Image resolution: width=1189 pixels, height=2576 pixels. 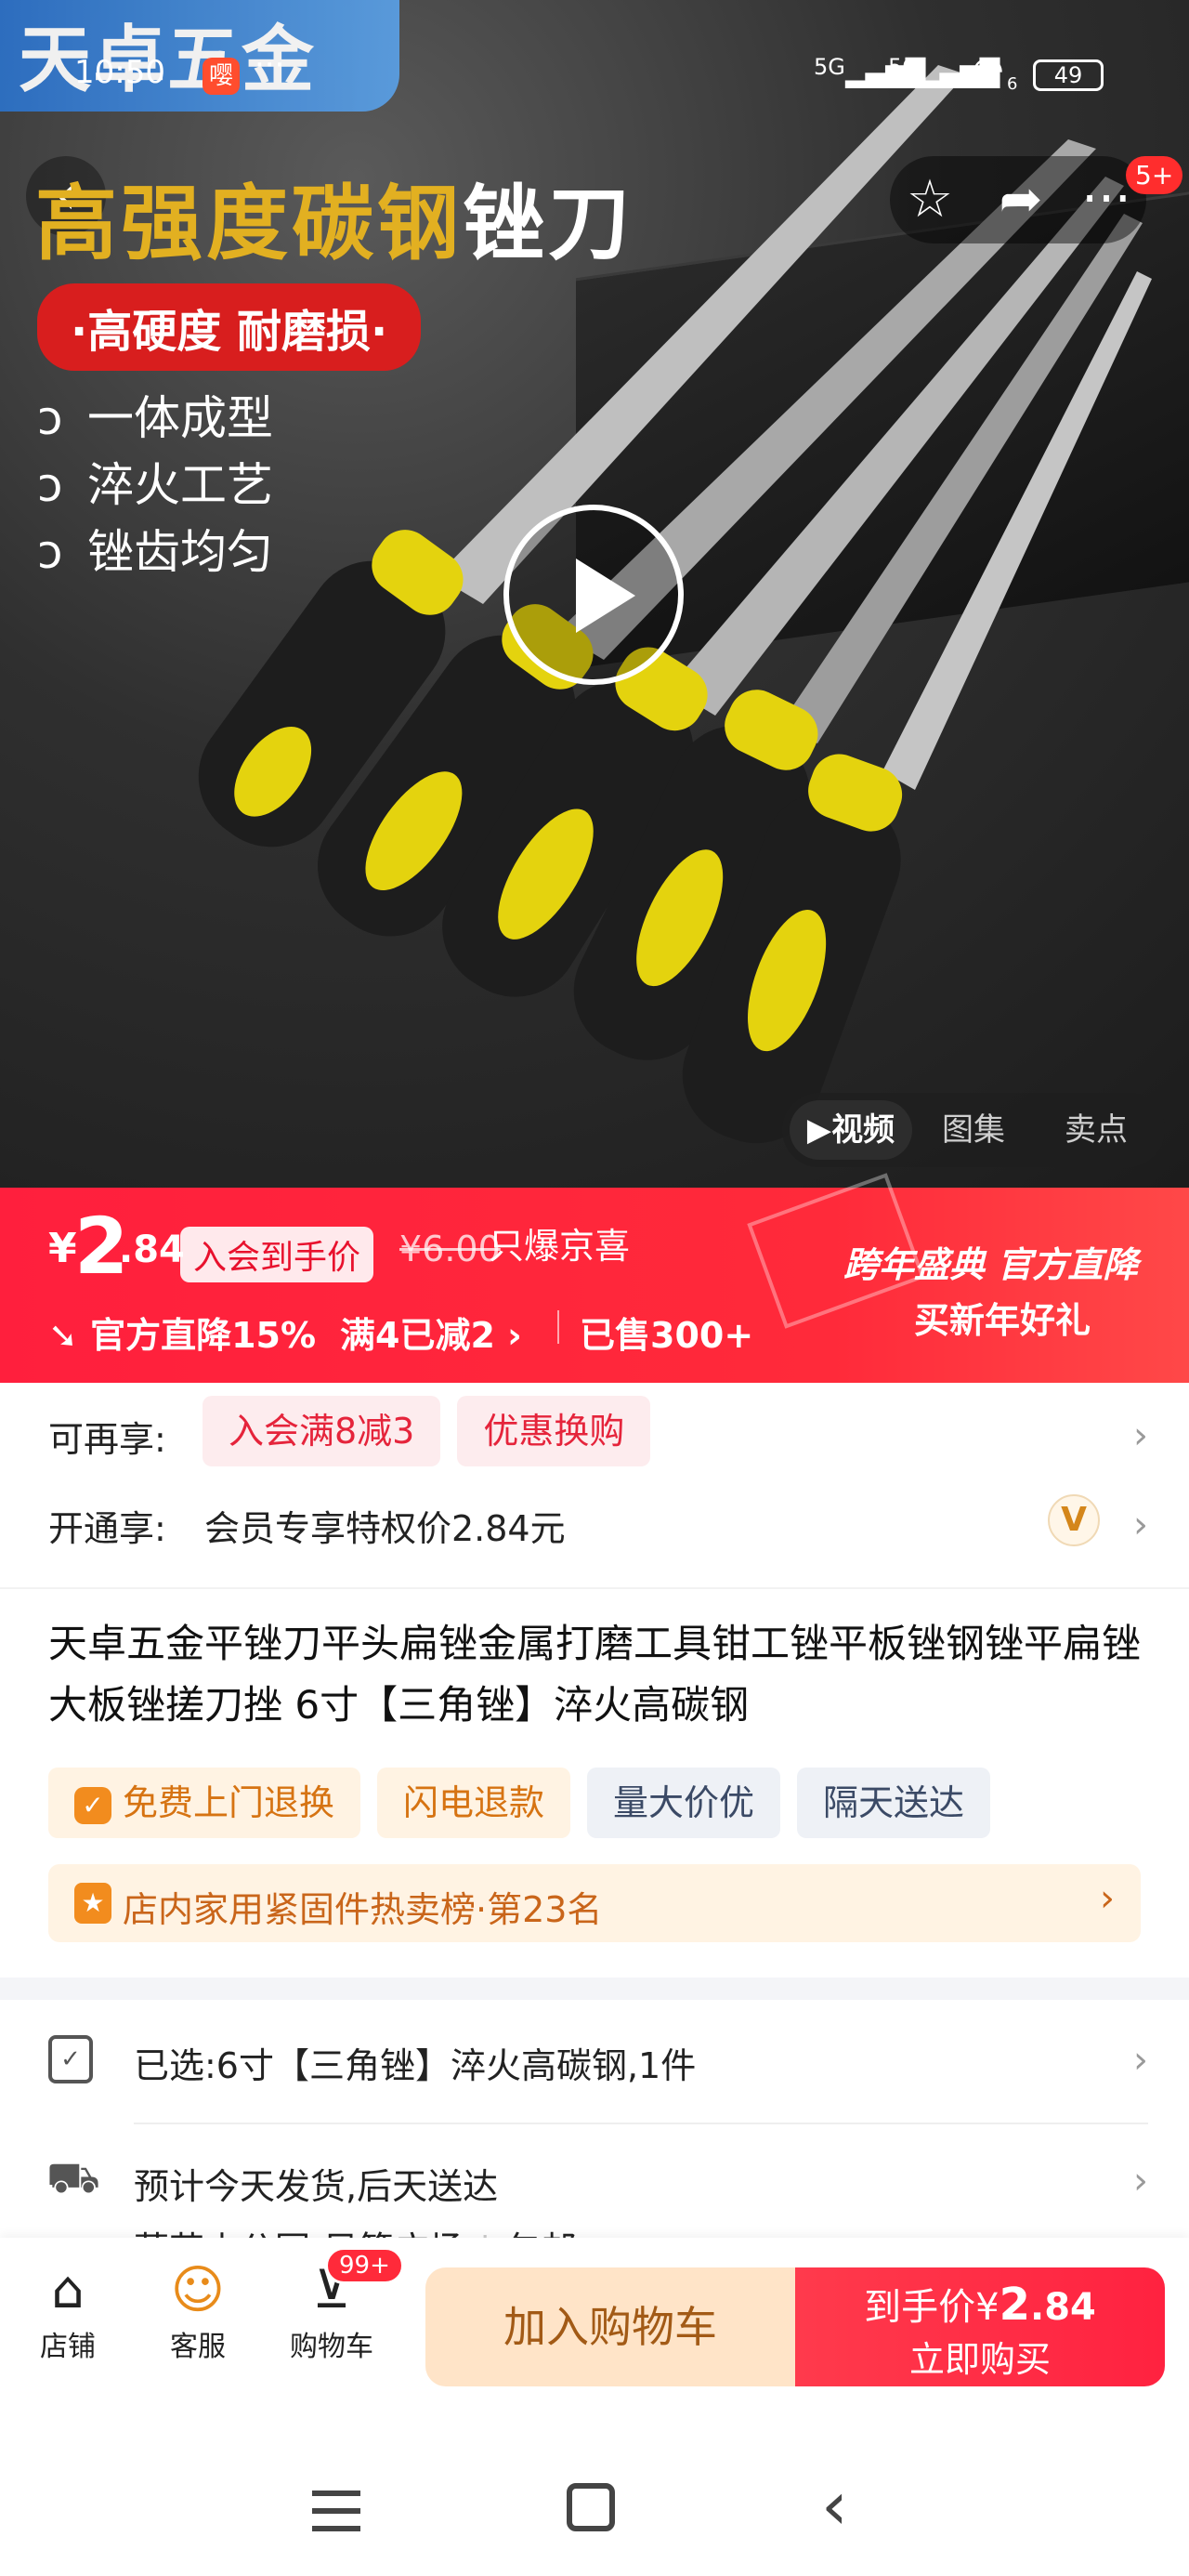 I want to click on cart-count-badge: 99+, so click(x=365, y=2265).